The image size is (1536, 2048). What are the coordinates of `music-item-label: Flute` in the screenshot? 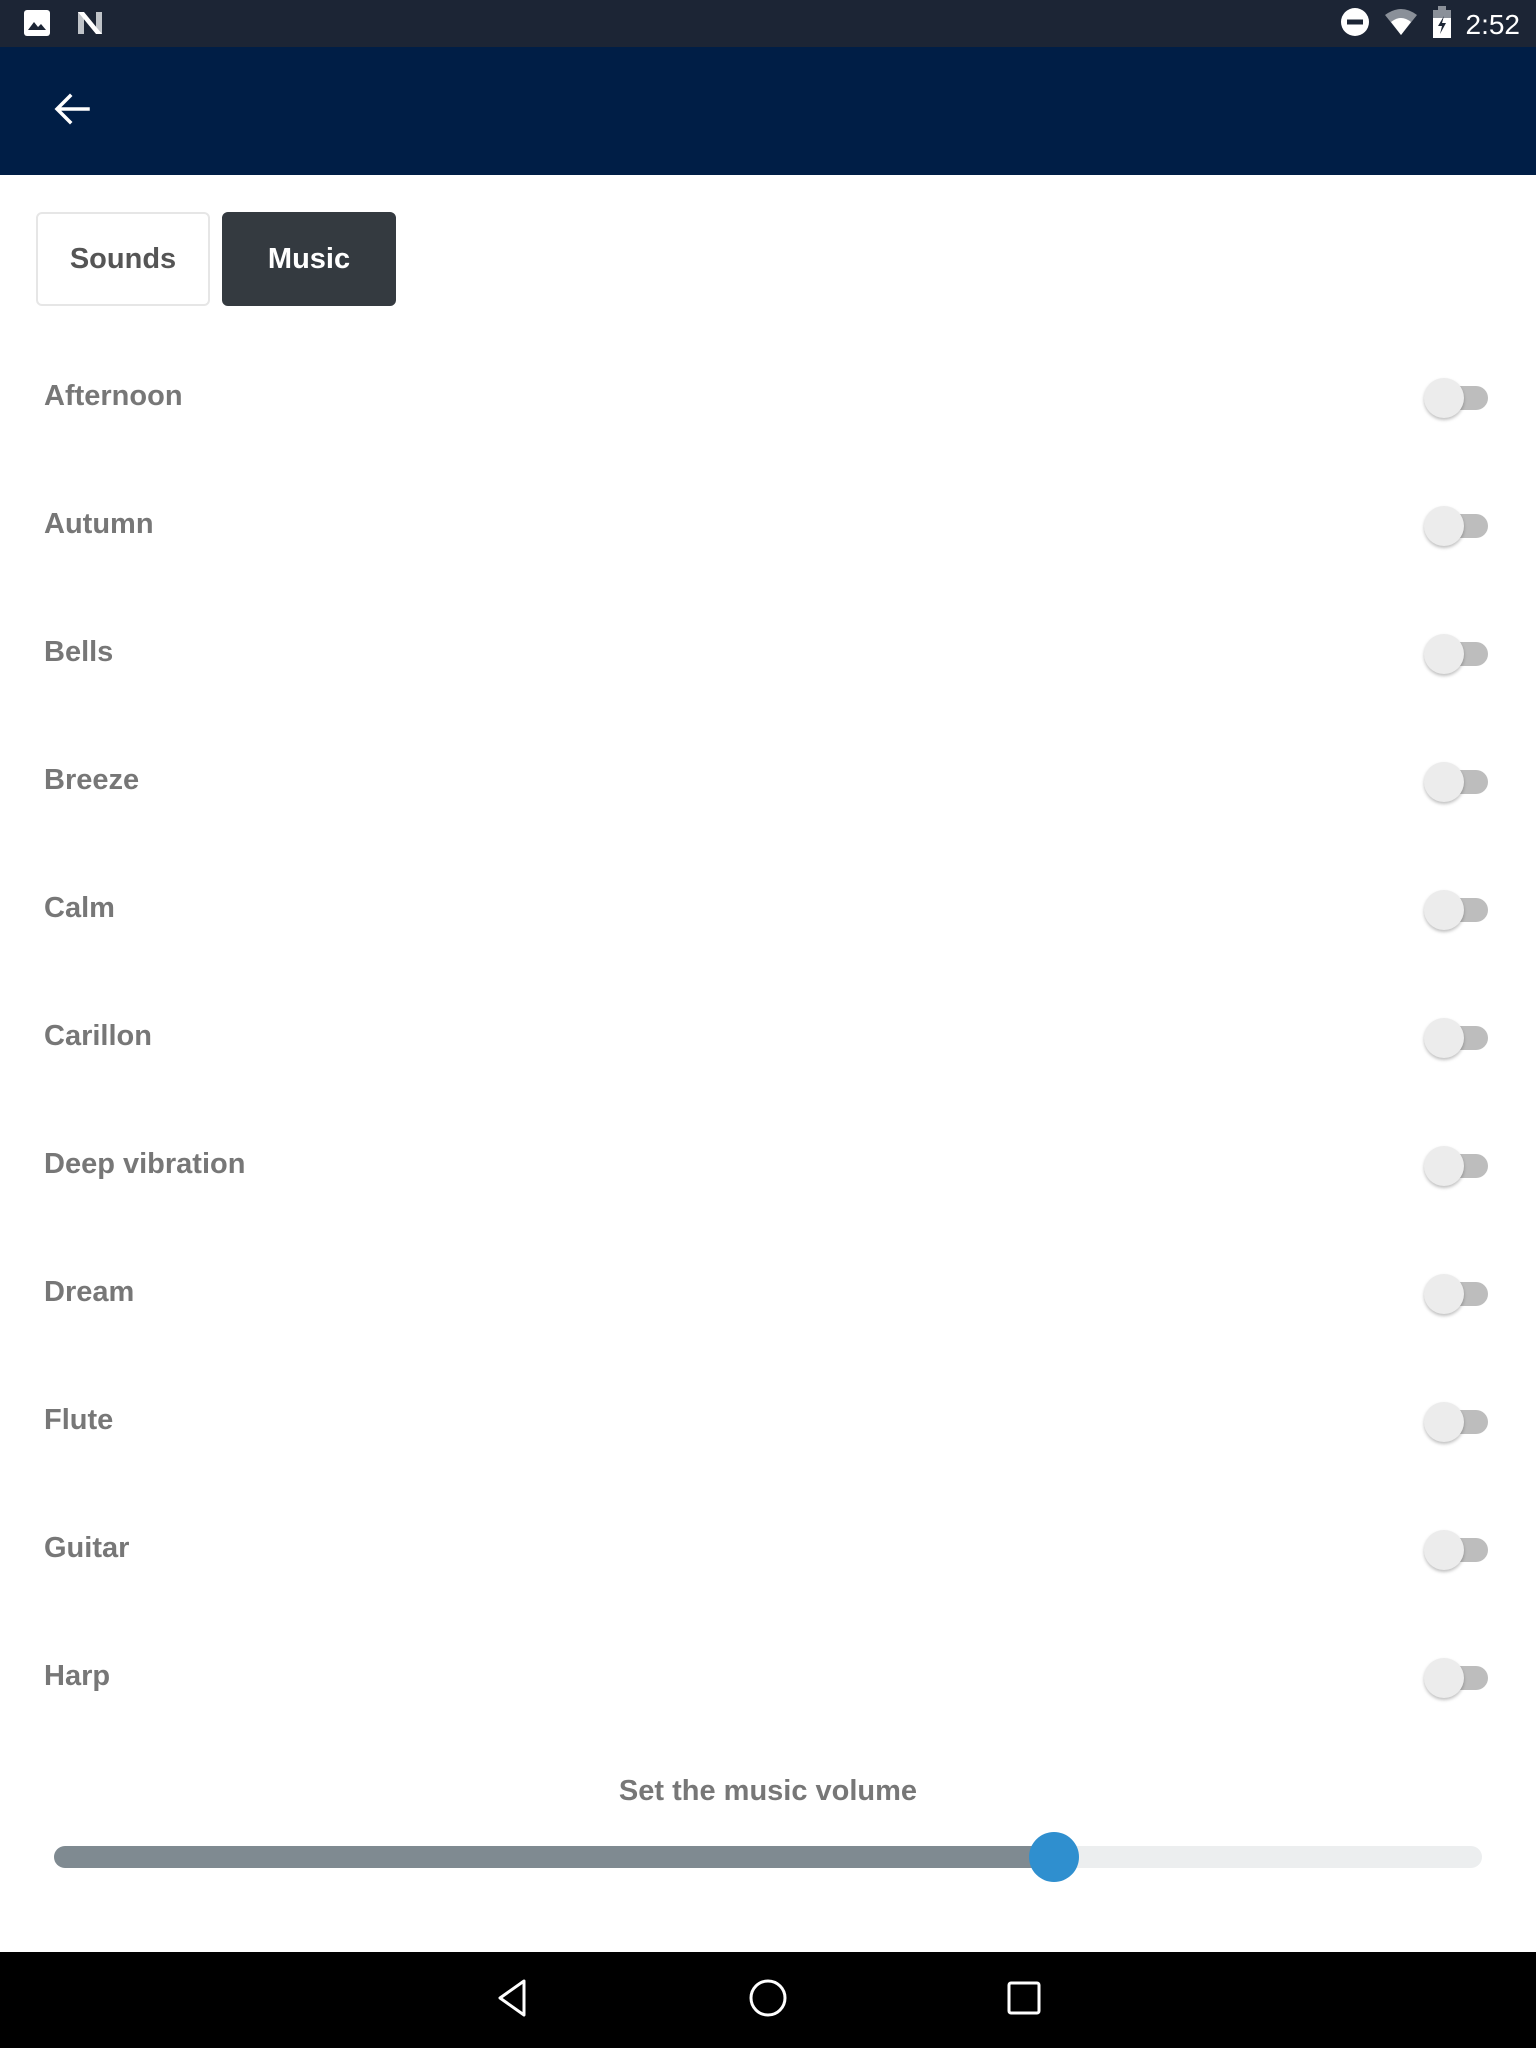 It's located at (79, 1420).